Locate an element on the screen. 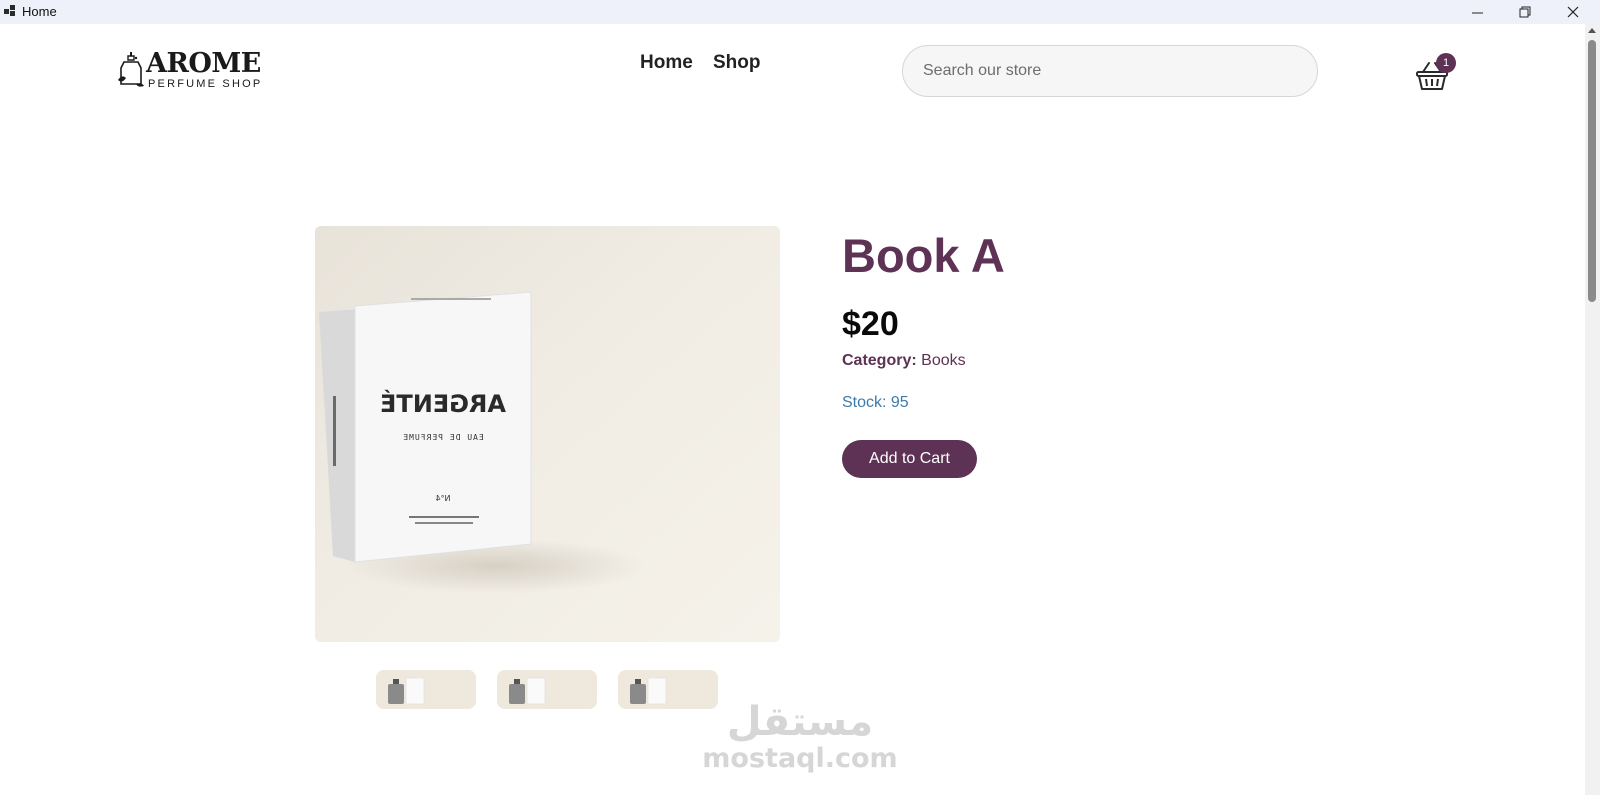  product-price: $20 is located at coordinates (870, 324).